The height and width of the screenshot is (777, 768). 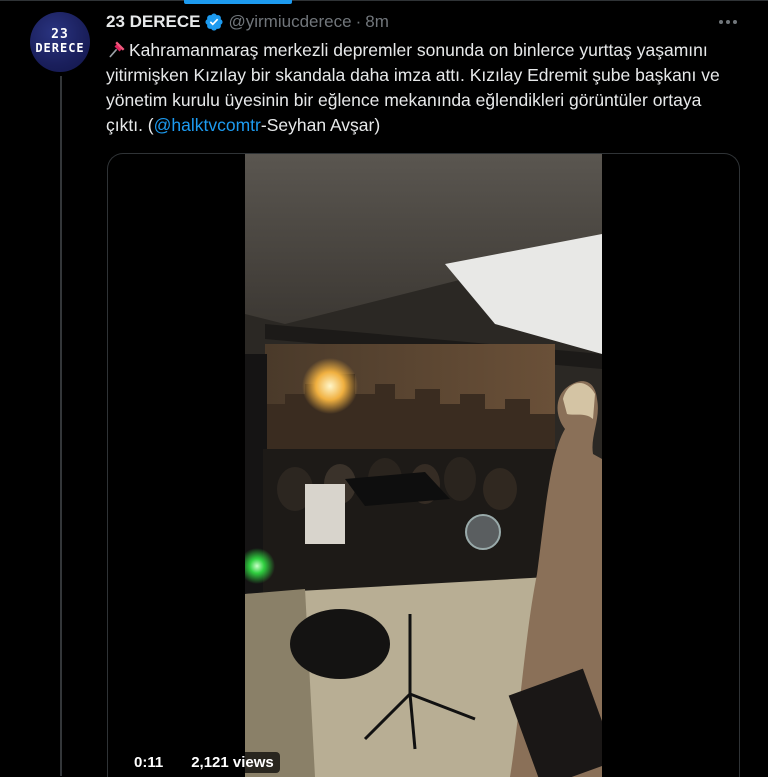 I want to click on tweet-header: 23 DERECE @yirmiucderece · 8m, so click(x=247, y=22).